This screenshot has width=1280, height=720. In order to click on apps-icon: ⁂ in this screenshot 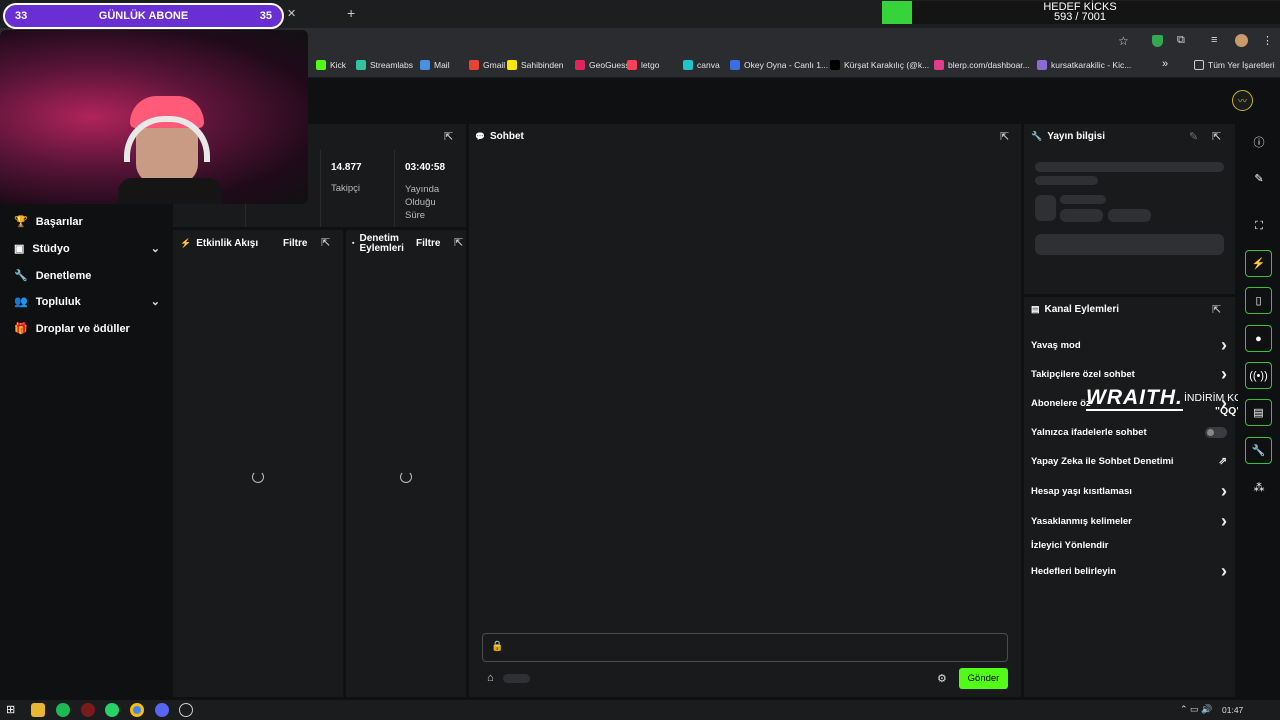, I will do `click(1259, 487)`.